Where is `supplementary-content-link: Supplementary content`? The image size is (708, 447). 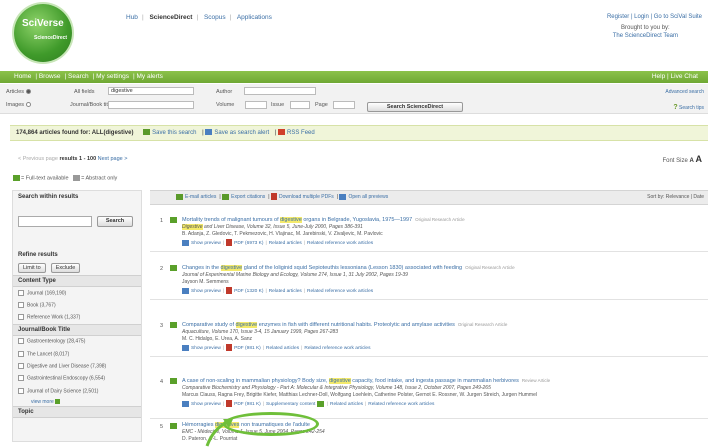 supplementary-content-link: Supplementary content is located at coordinates (290, 404).